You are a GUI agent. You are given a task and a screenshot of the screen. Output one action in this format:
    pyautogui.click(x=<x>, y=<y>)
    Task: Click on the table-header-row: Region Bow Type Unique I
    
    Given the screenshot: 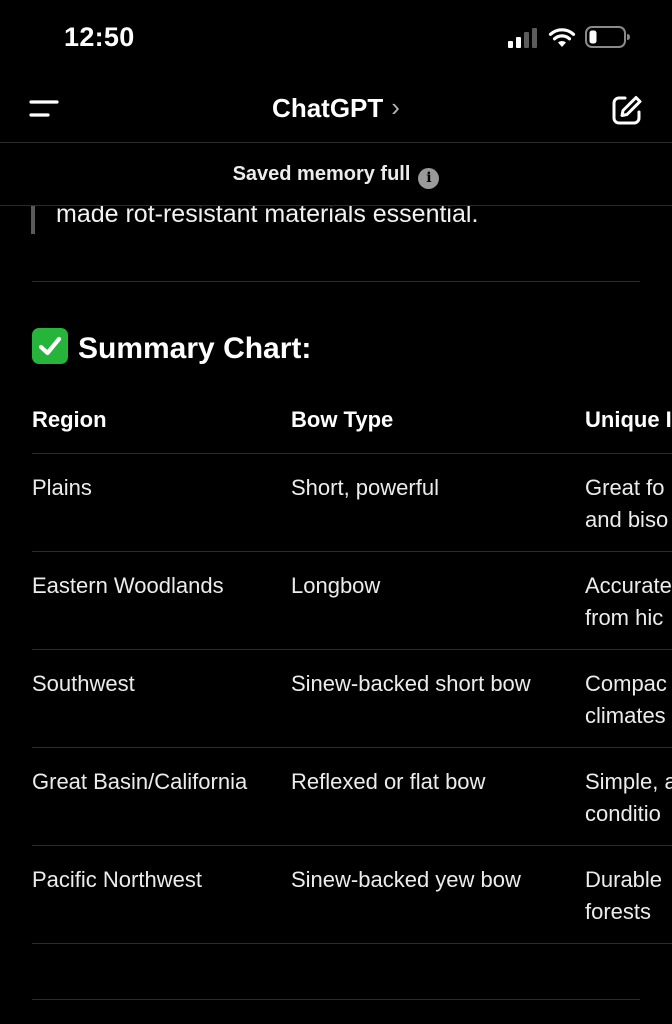 What is the action you would take?
    pyautogui.click(x=352, y=420)
    